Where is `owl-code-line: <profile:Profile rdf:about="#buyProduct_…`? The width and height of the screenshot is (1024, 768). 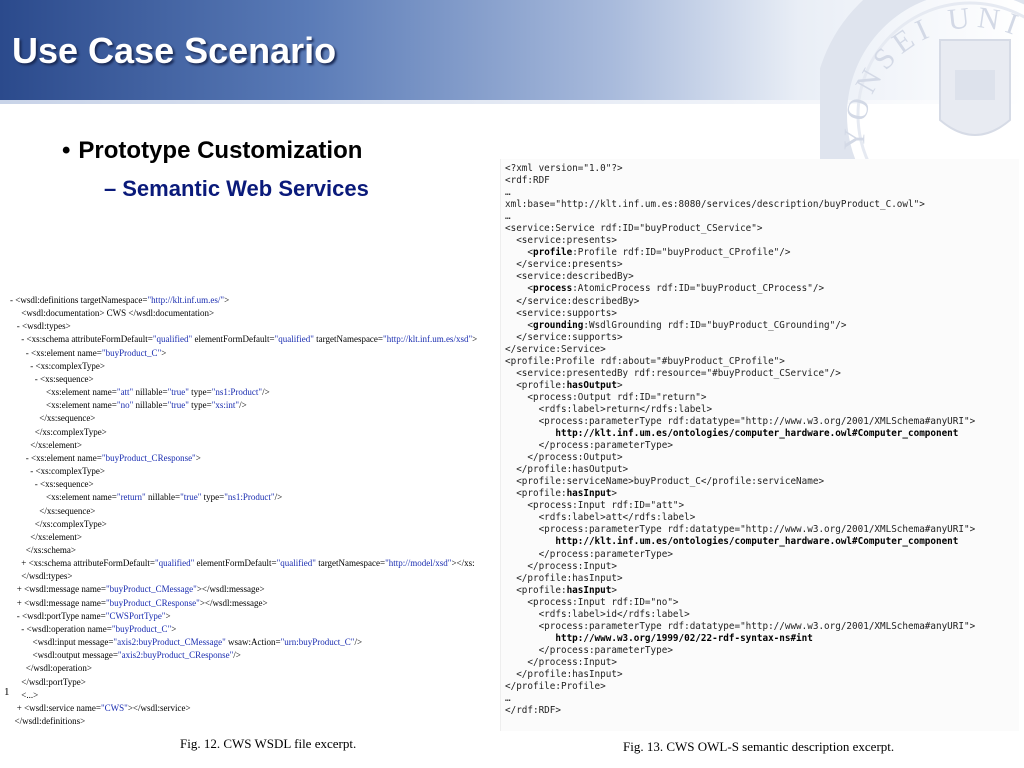 owl-code-line: <profile:Profile rdf:about="#buyProduct_… is located at coordinates (645, 361).